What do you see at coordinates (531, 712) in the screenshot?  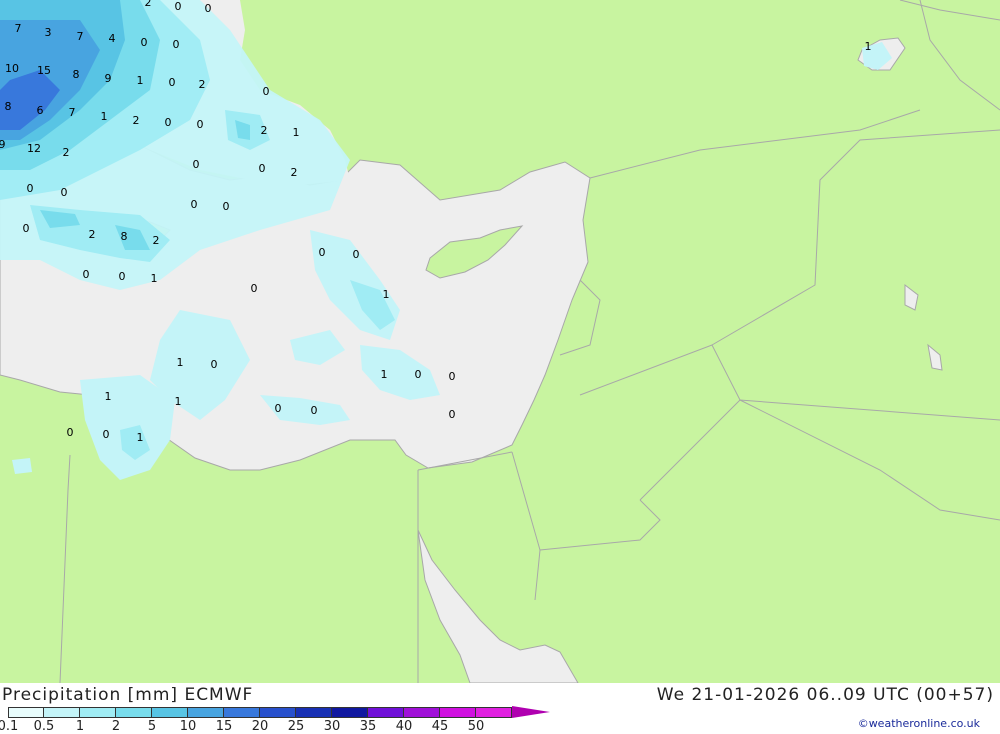 I see `legend-arrow` at bounding box center [531, 712].